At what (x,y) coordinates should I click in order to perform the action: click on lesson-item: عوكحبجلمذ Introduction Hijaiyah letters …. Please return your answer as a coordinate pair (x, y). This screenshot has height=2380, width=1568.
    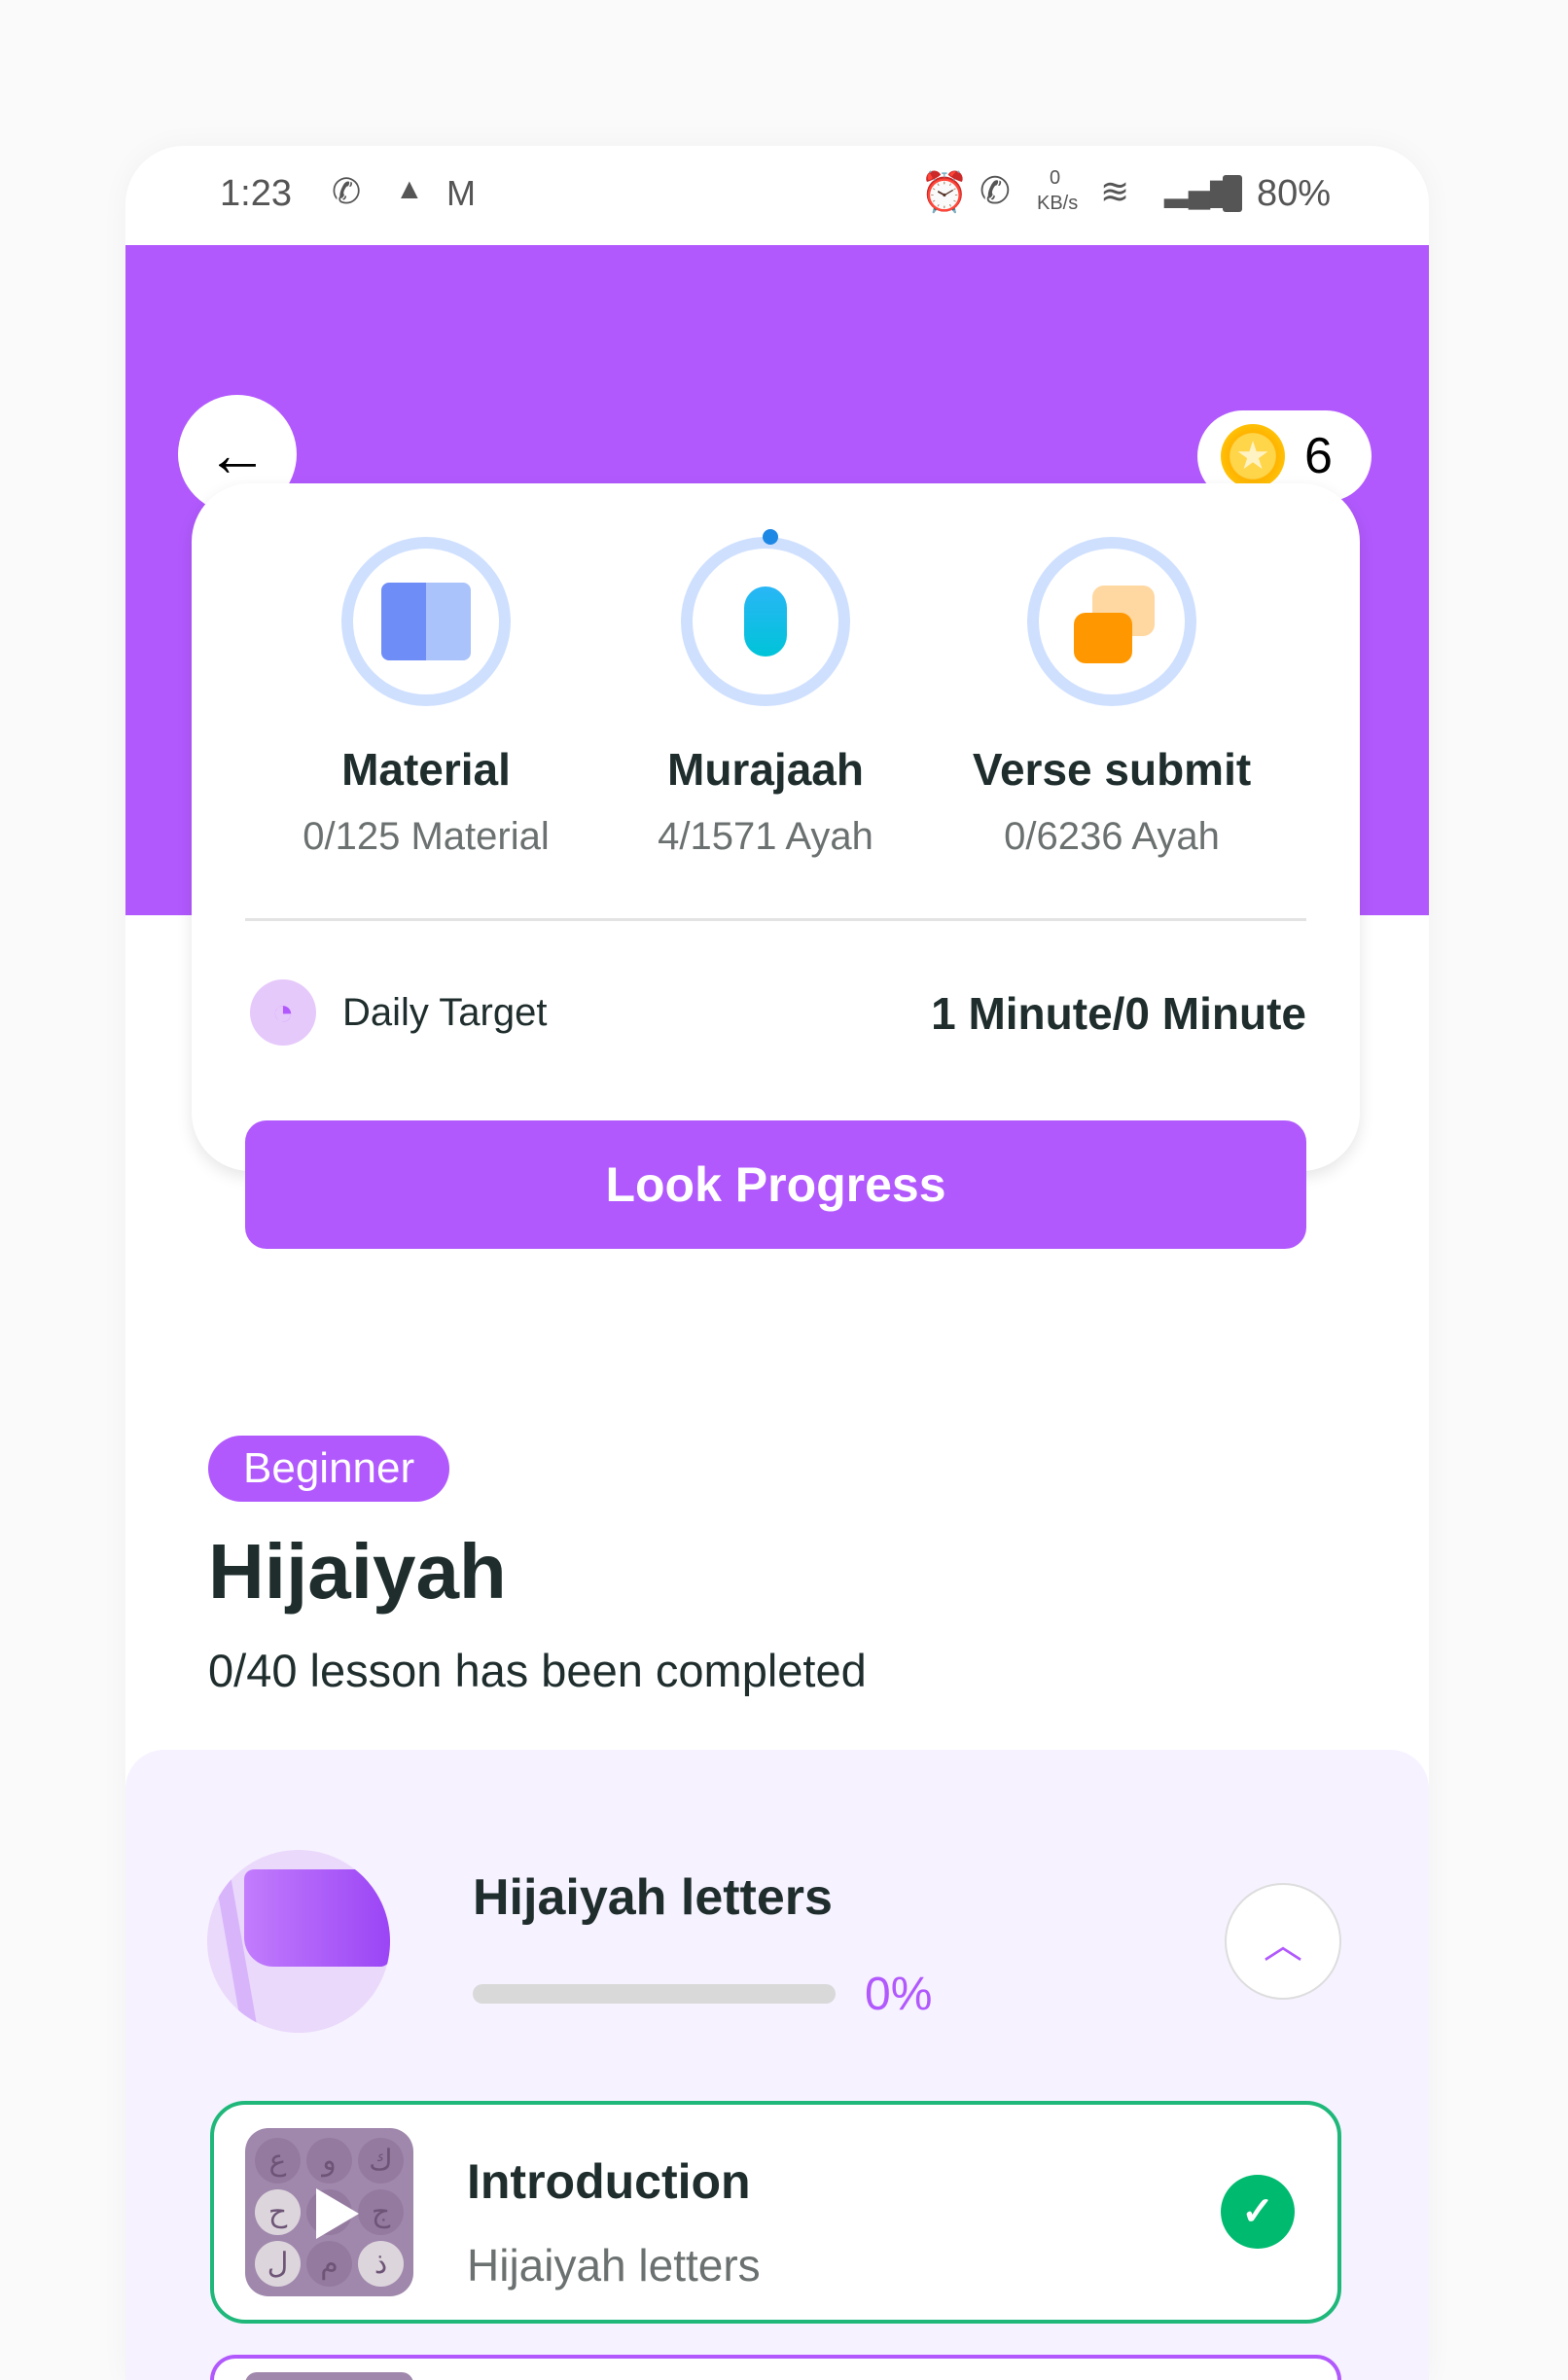
    Looking at the image, I should click on (775, 2212).